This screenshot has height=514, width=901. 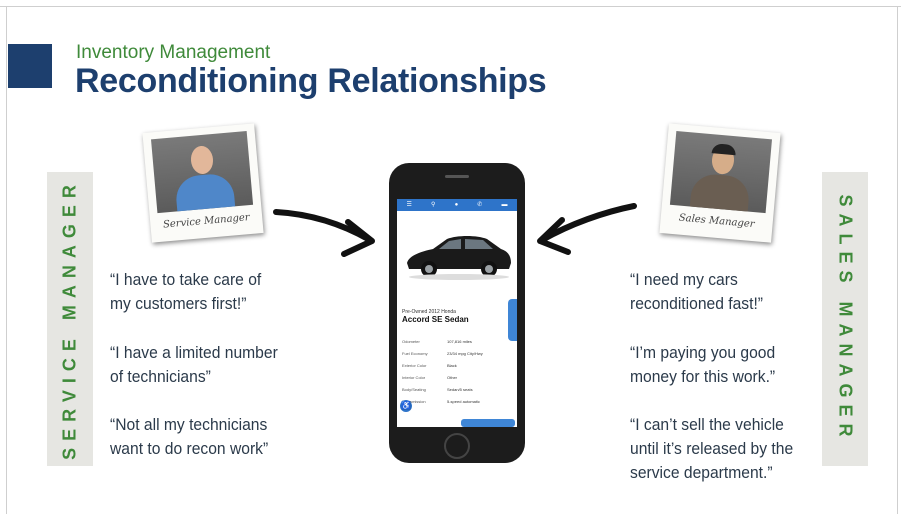 I want to click on accessibility-icon: ♿, so click(x=406, y=406).